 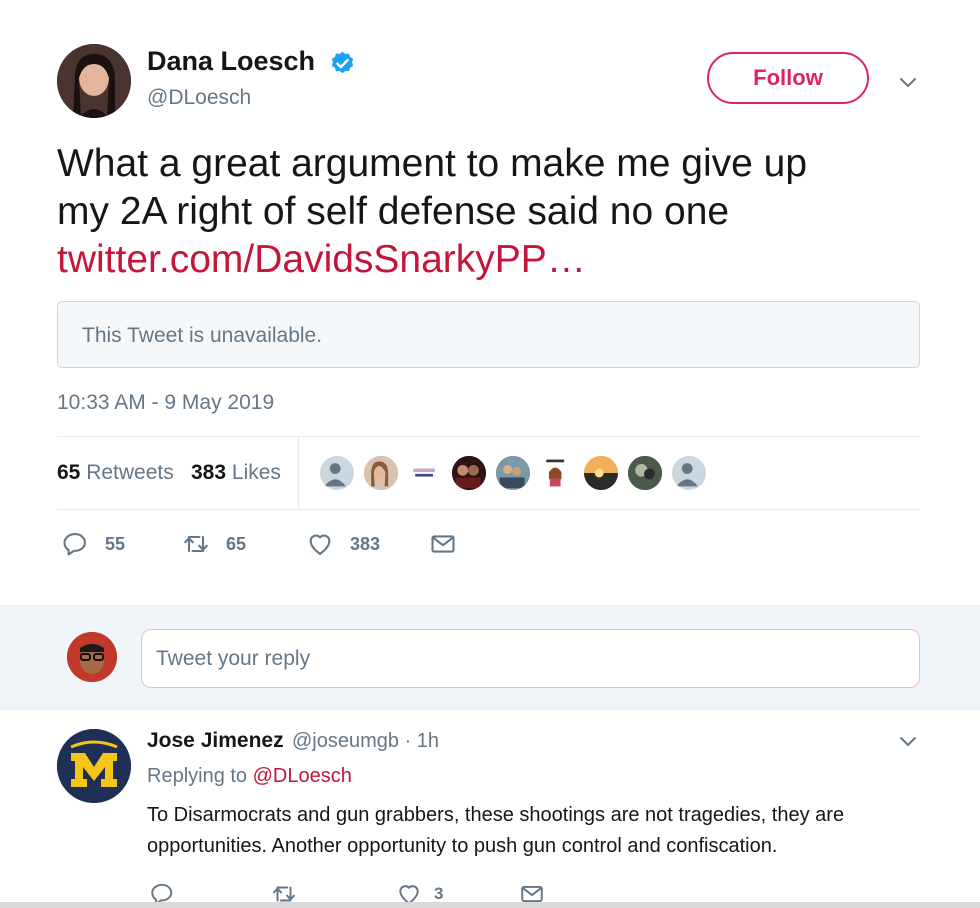 What do you see at coordinates (209, 472) in the screenshot?
I see `likes-count: 383` at bounding box center [209, 472].